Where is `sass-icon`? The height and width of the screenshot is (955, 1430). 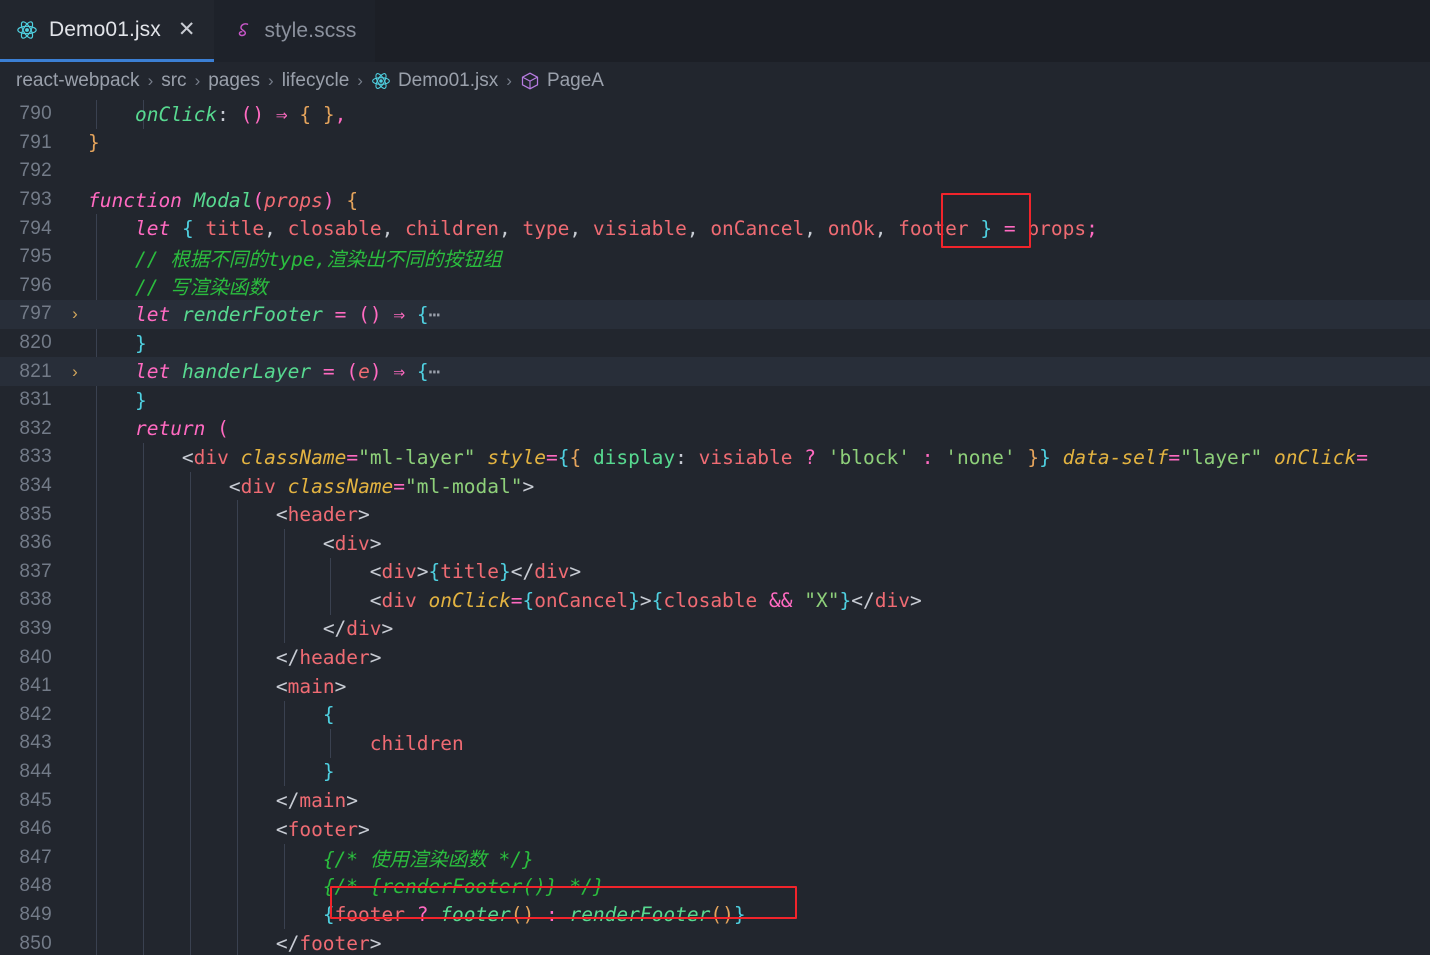
sass-icon is located at coordinates (242, 31).